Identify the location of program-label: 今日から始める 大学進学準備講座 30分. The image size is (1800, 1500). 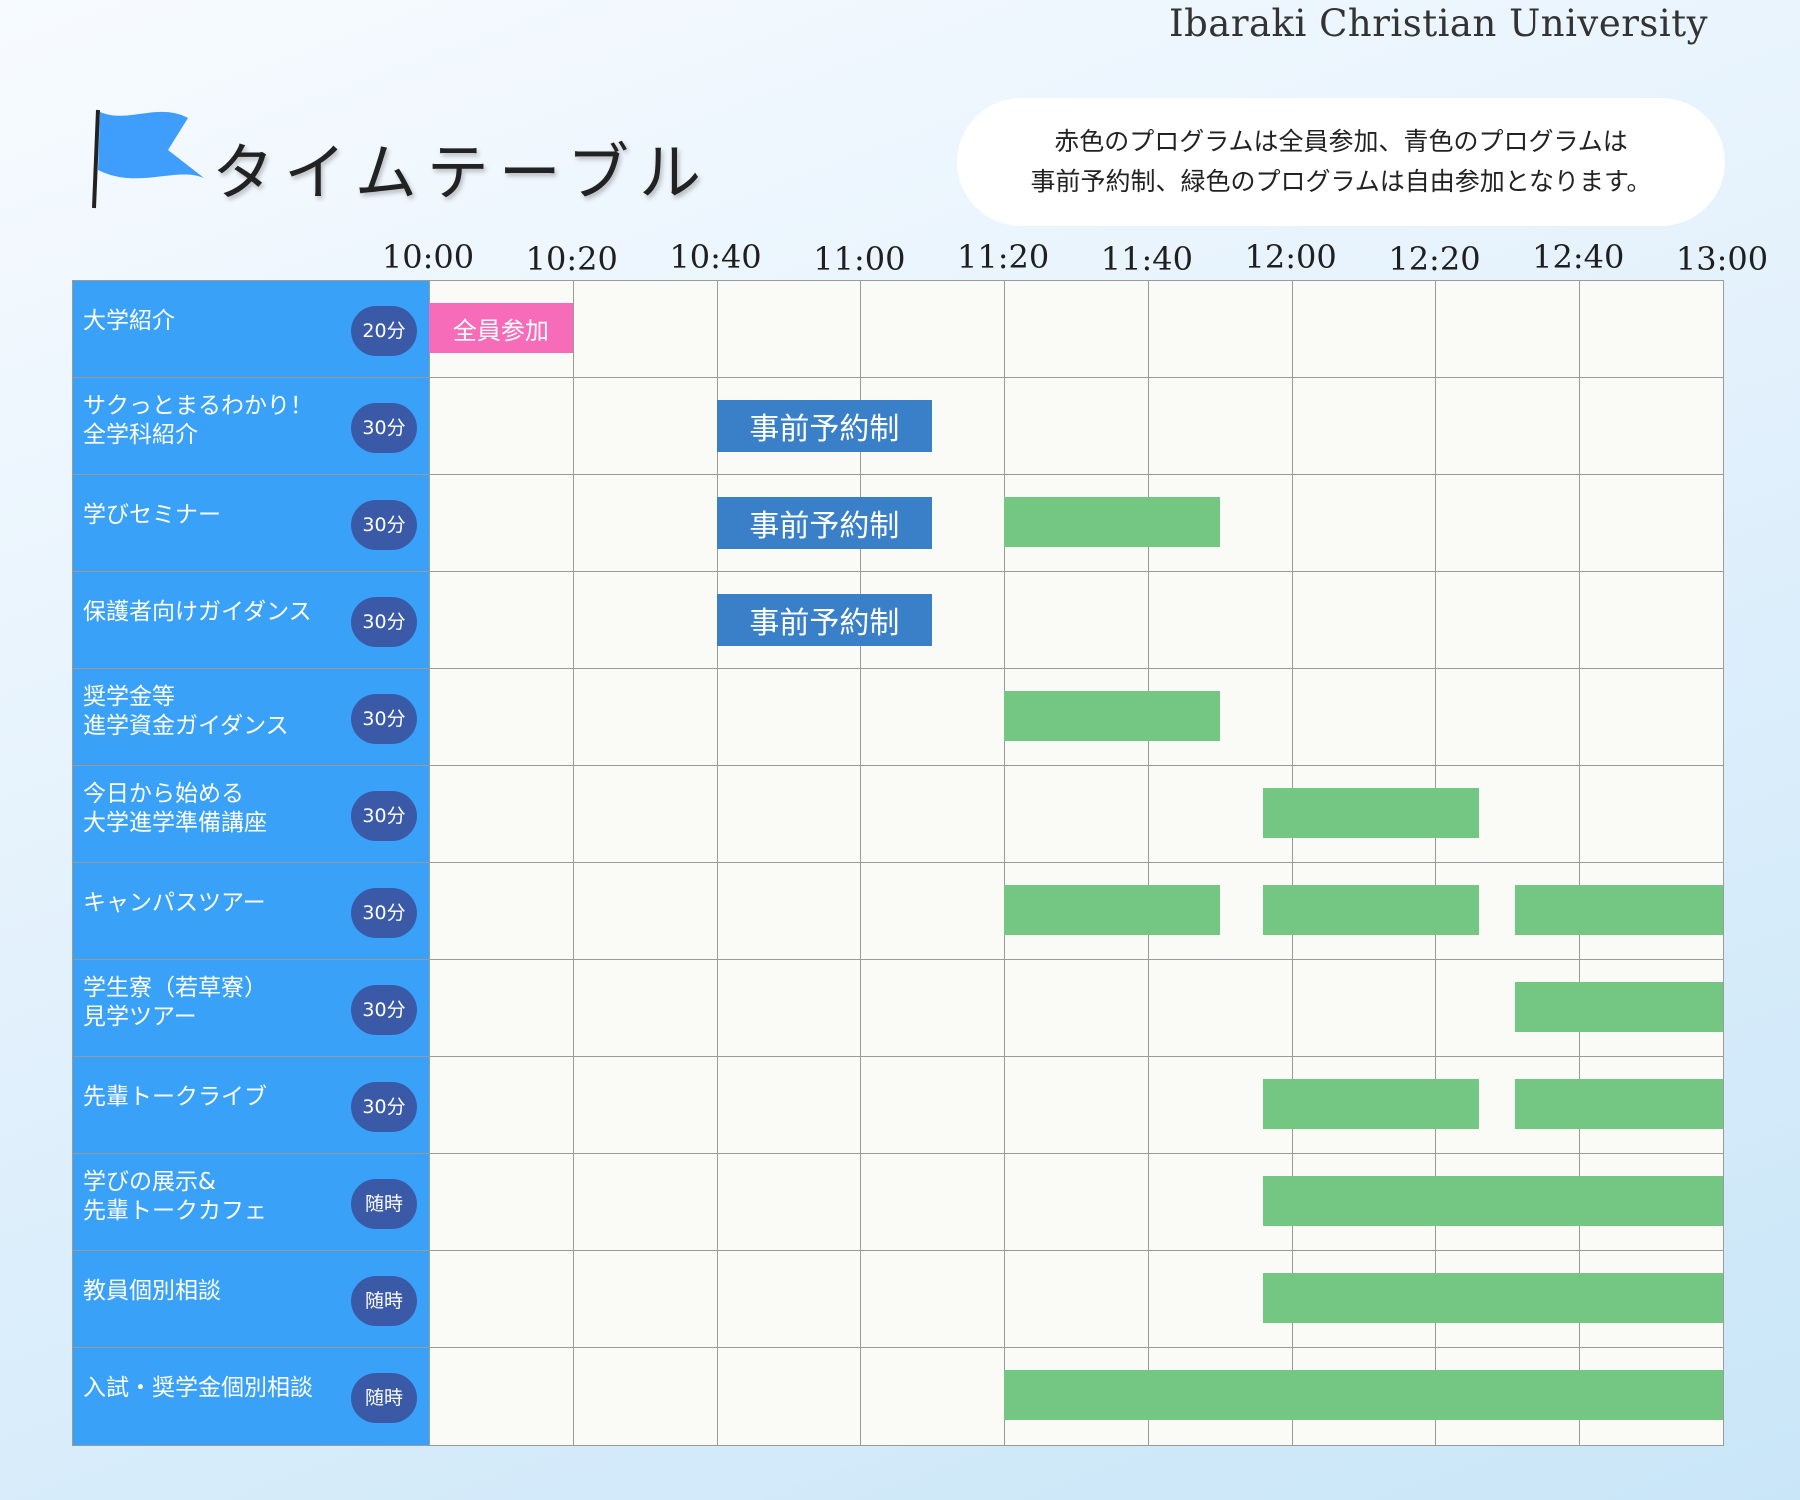
(251, 814).